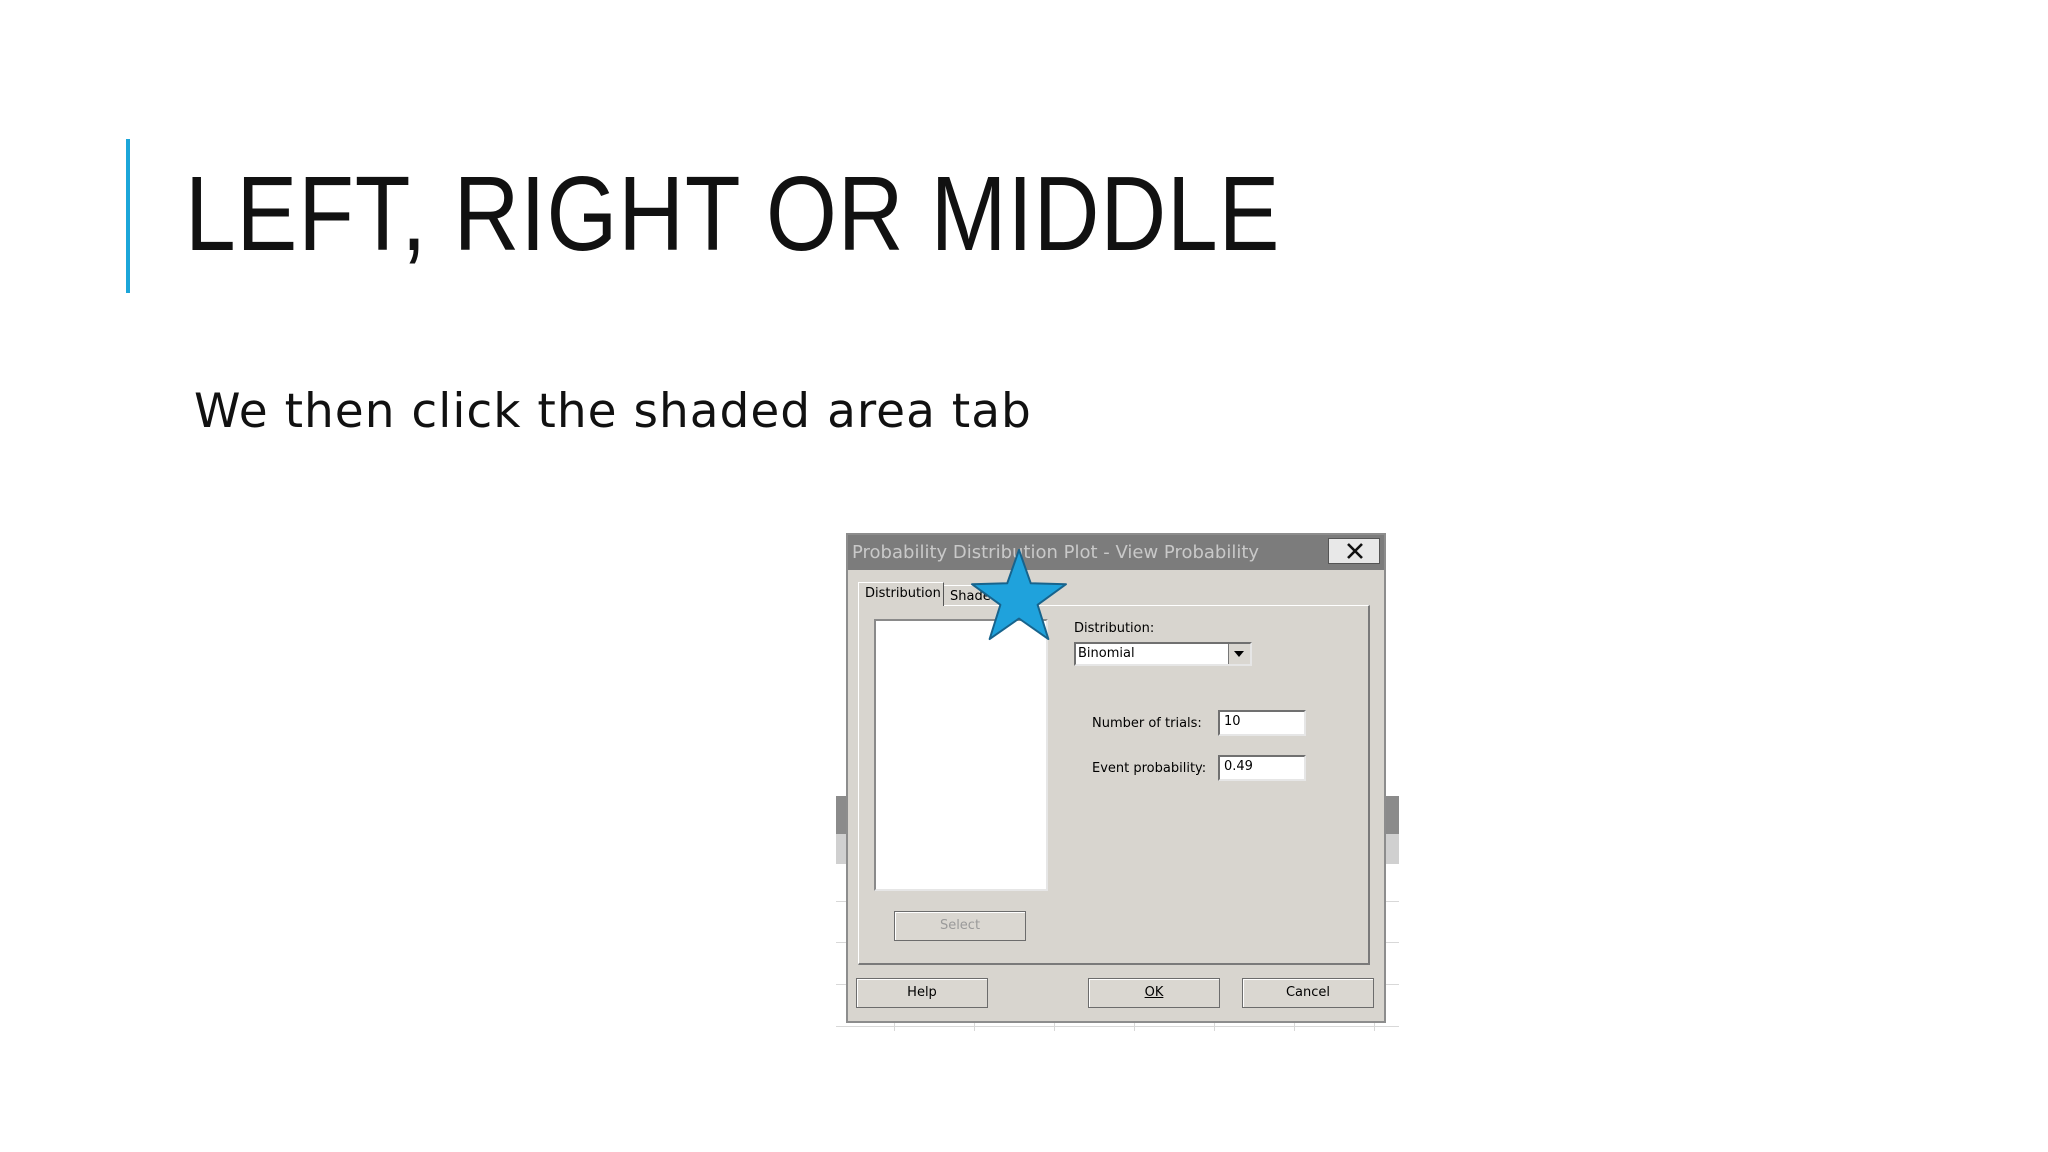  What do you see at coordinates (613, 411) in the screenshot?
I see `slide-body-text: We then click the shaded area tab` at bounding box center [613, 411].